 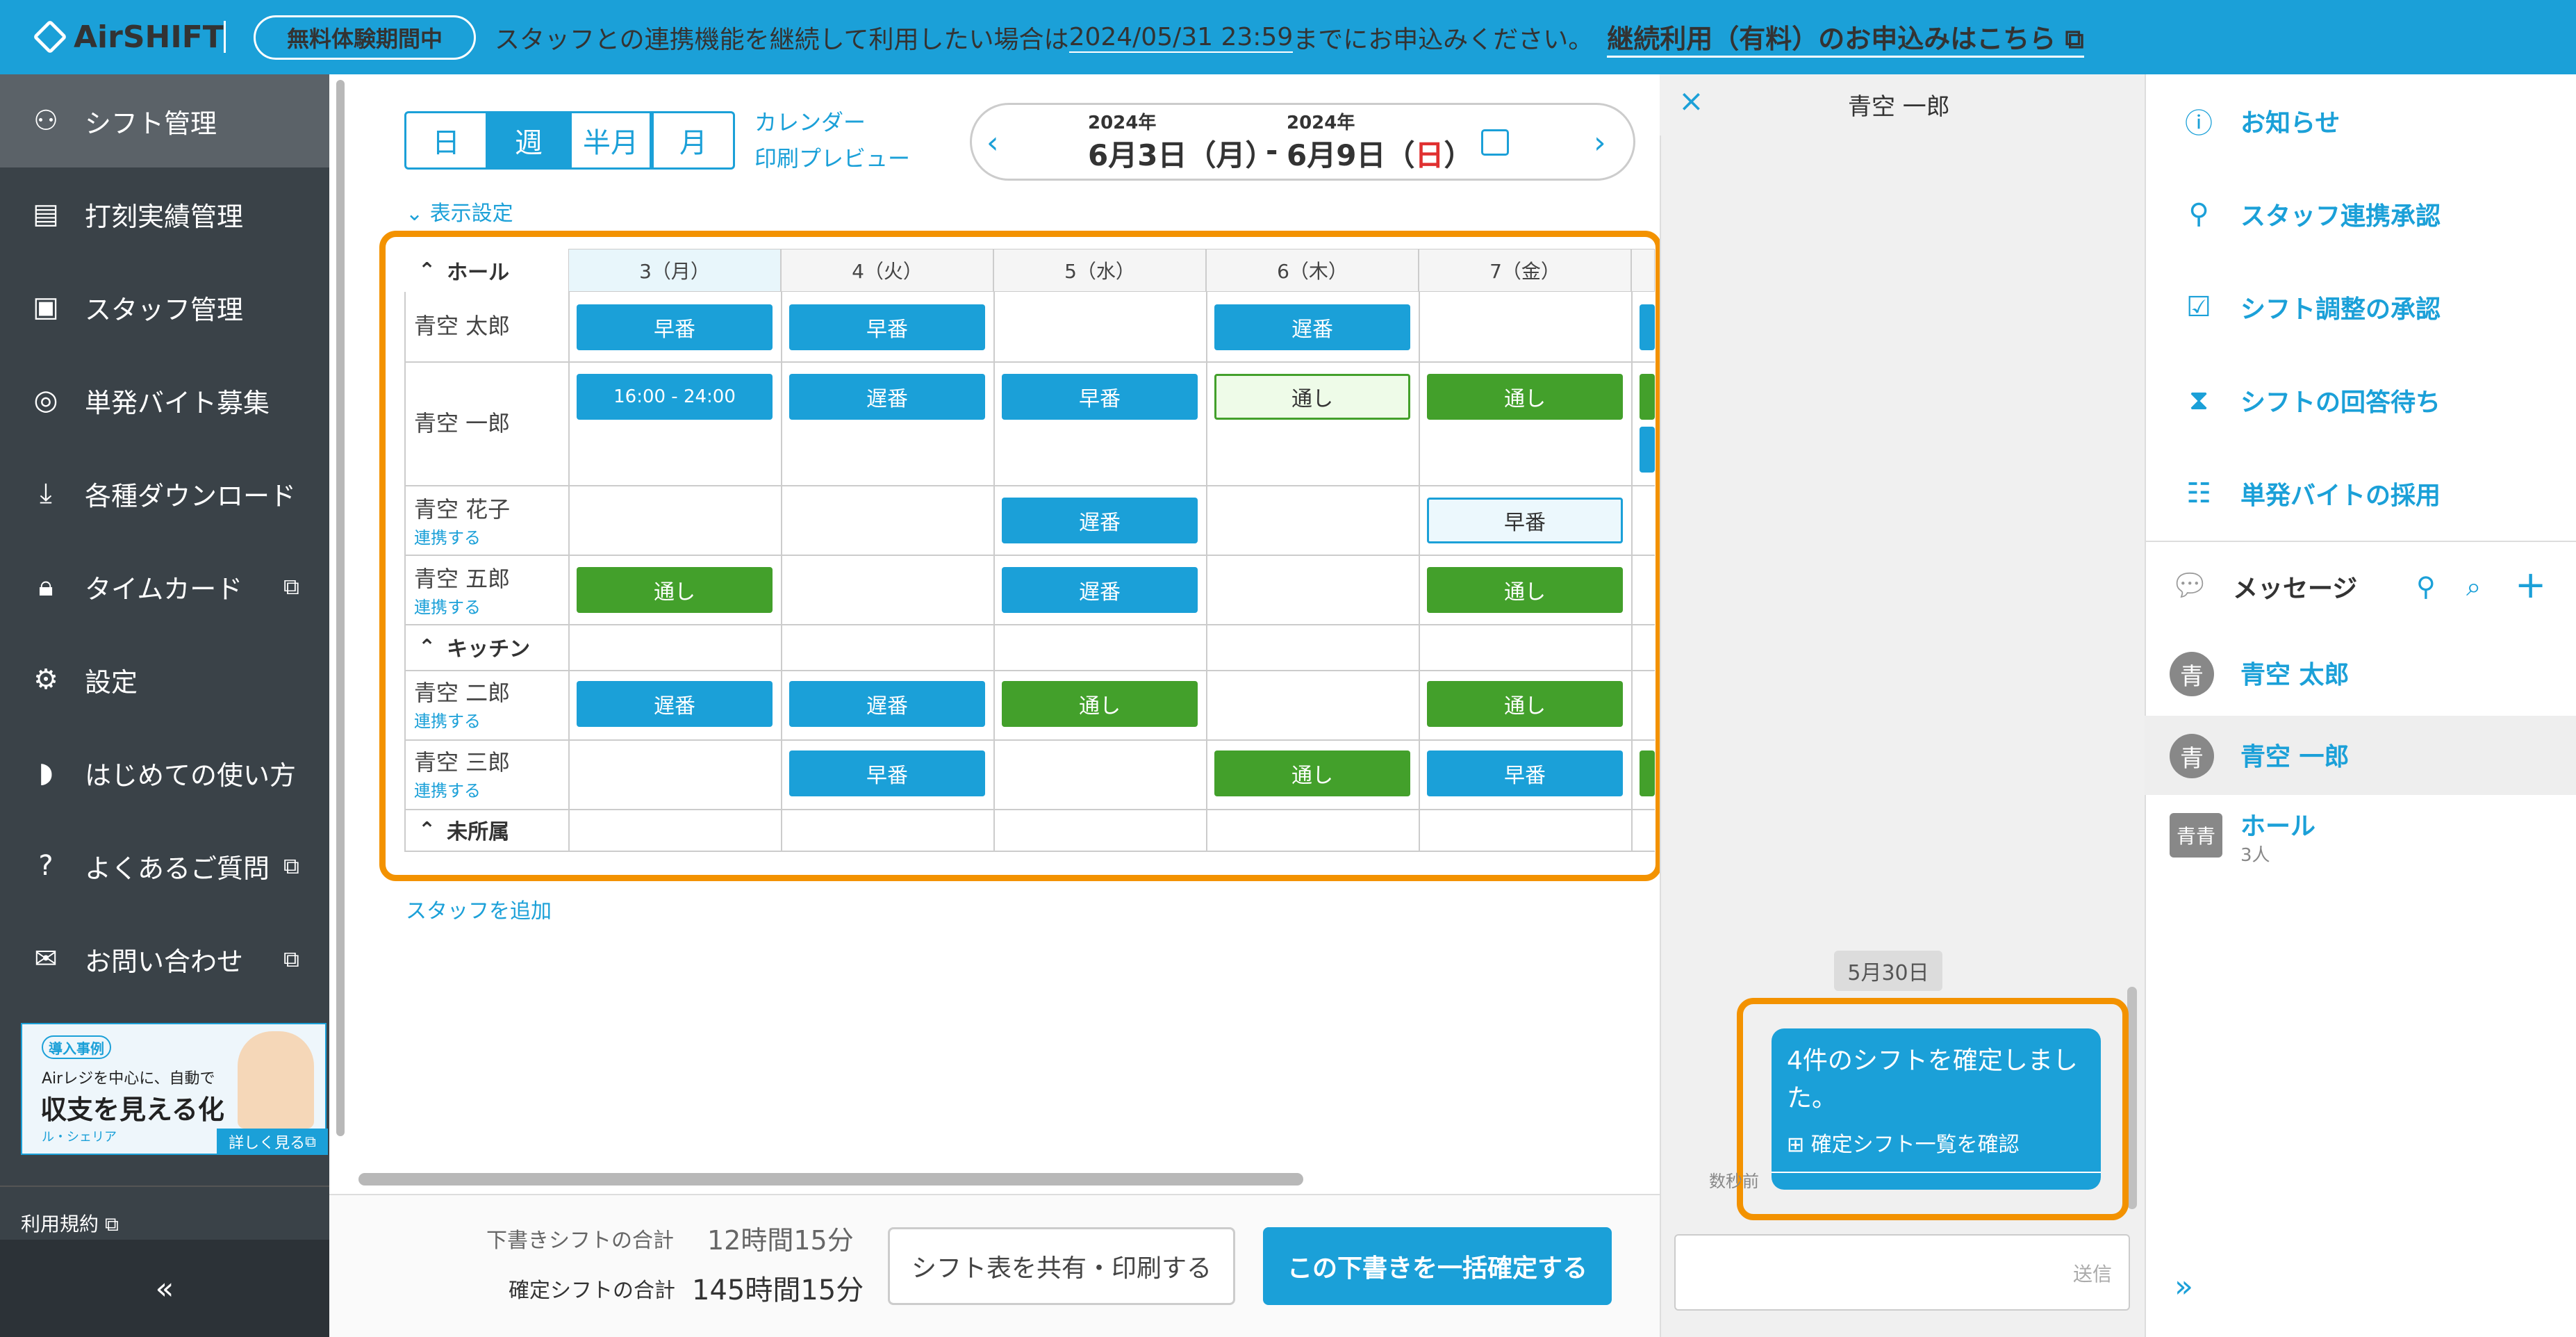 What do you see at coordinates (2199, 493) in the screenshot?
I see `doc-person-icon: ☷` at bounding box center [2199, 493].